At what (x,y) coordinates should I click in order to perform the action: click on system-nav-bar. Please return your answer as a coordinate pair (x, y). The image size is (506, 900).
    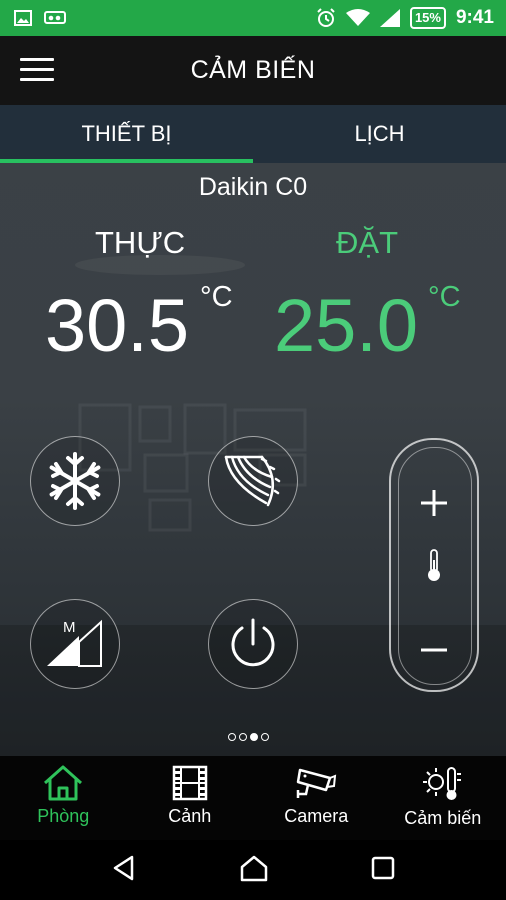
    Looking at the image, I should click on (253, 870).